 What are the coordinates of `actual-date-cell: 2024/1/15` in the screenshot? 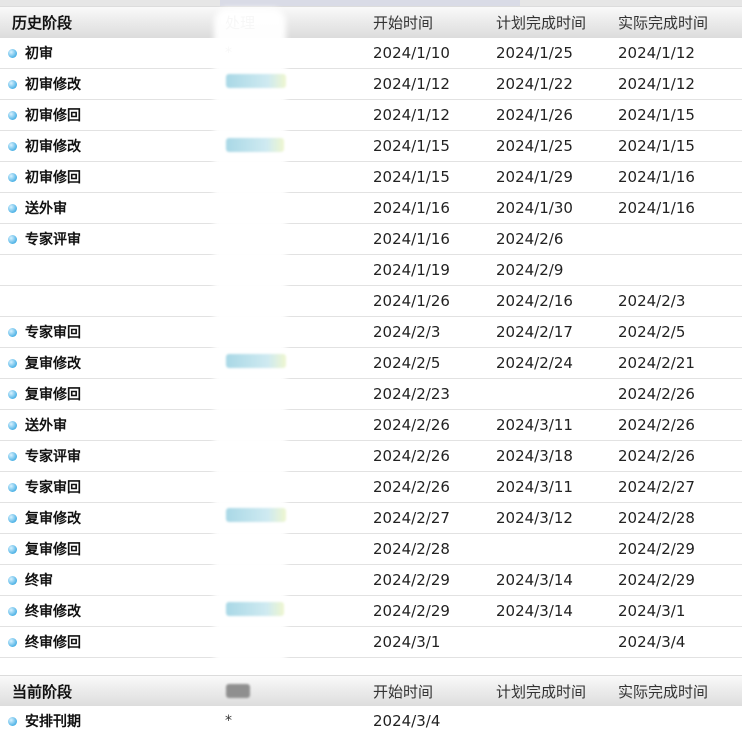 It's located at (656, 146).